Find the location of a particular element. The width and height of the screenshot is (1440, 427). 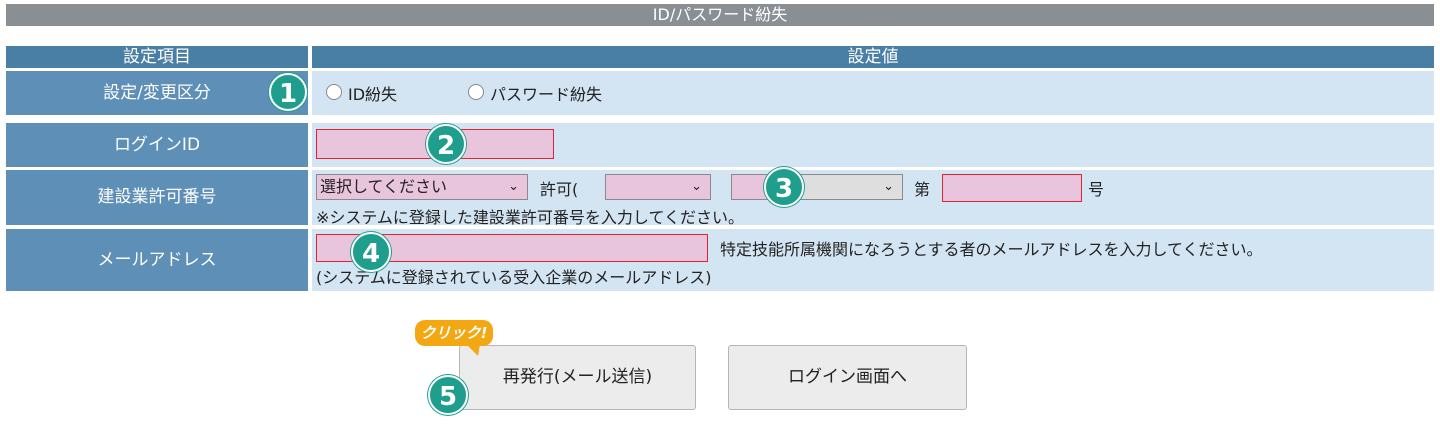

number-prefix: 第 is located at coordinates (922, 189).